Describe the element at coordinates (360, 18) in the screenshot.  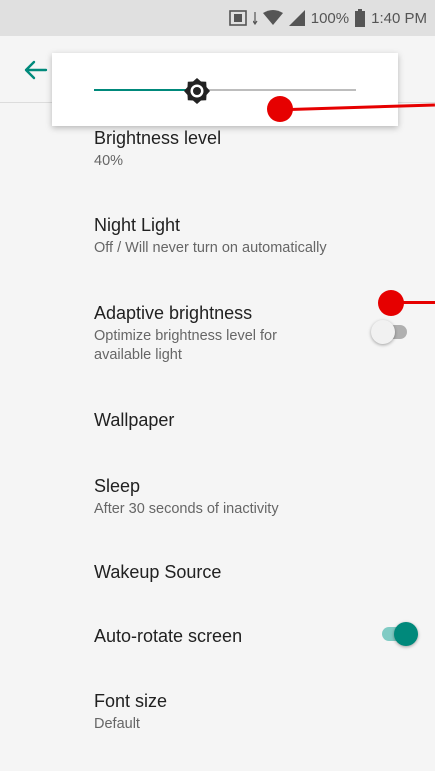
I see `battery-icon` at that location.